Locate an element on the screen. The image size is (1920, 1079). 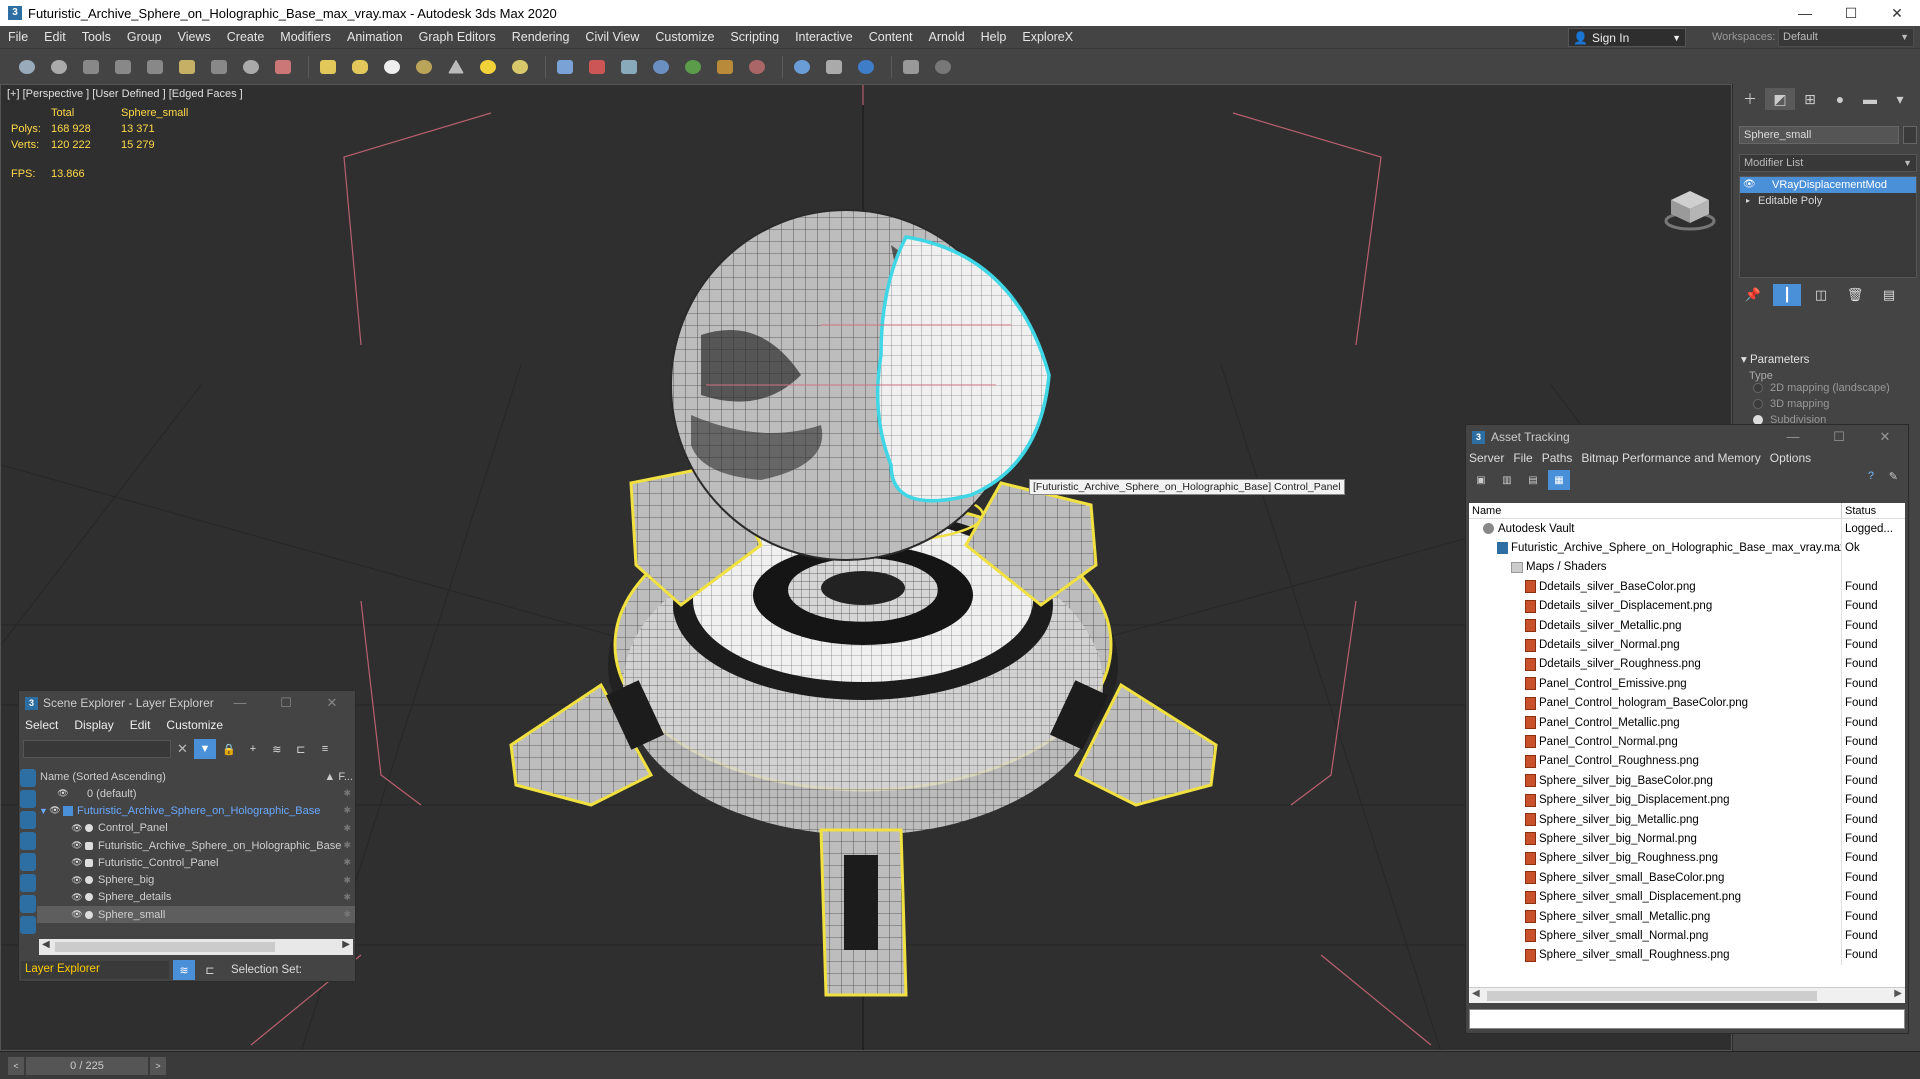
table-row: Maps / Shaders is located at coordinates (1687, 567).